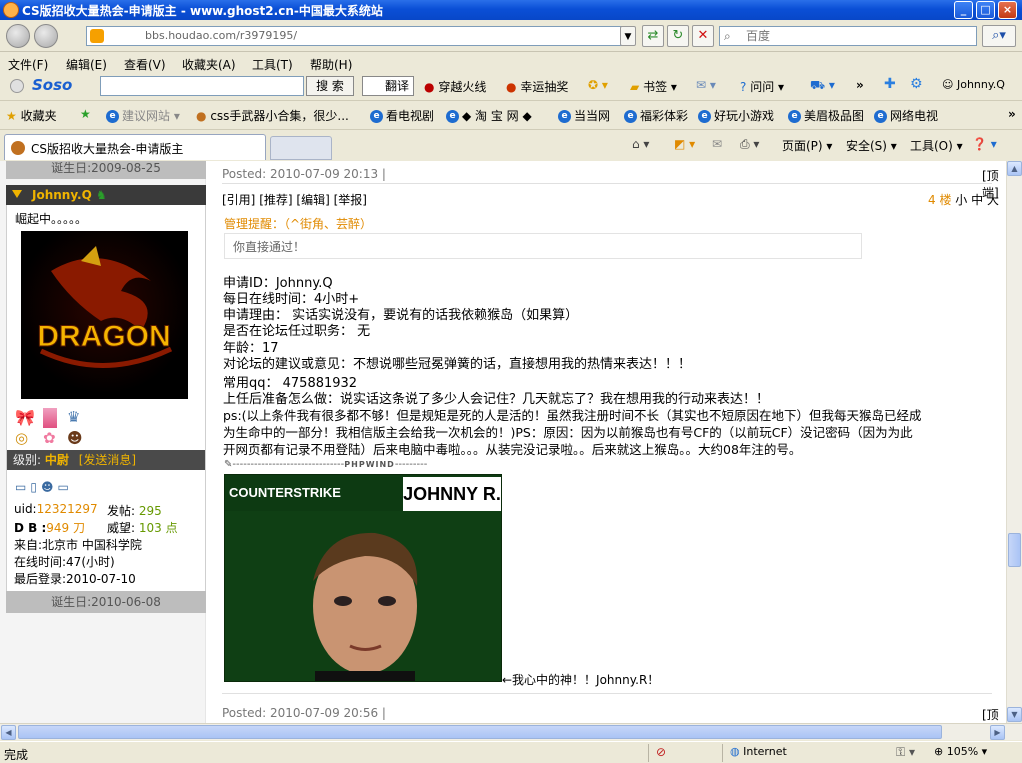  Describe the element at coordinates (369, 464) in the screenshot. I see `phpwind-brand: PHPWIND` at that location.